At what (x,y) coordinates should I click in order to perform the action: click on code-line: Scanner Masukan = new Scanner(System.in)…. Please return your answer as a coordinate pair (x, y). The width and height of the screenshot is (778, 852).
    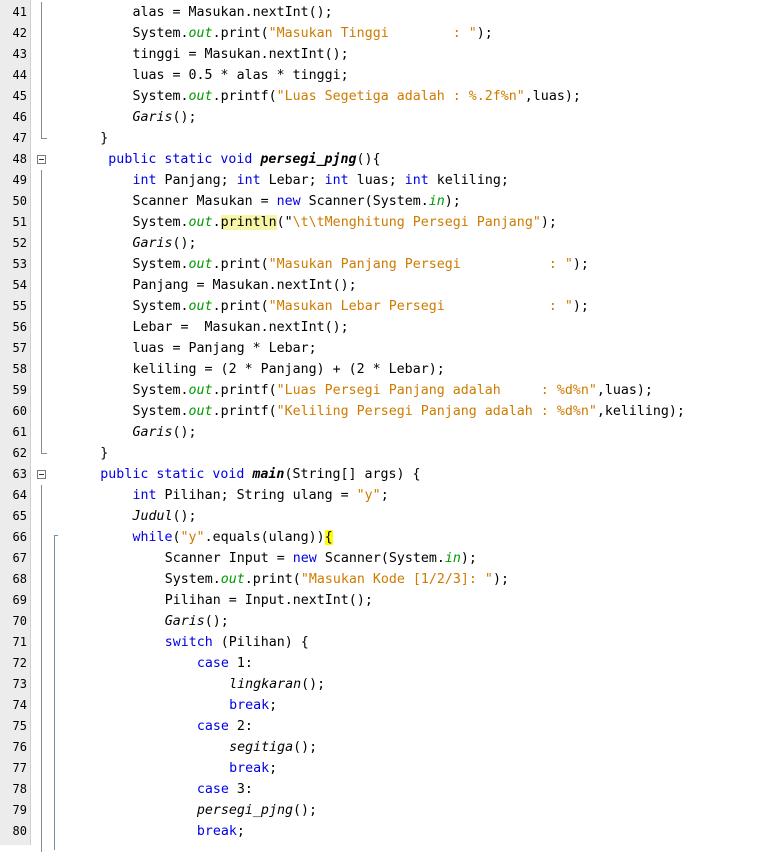
    Looking at the image, I should click on (297, 201).